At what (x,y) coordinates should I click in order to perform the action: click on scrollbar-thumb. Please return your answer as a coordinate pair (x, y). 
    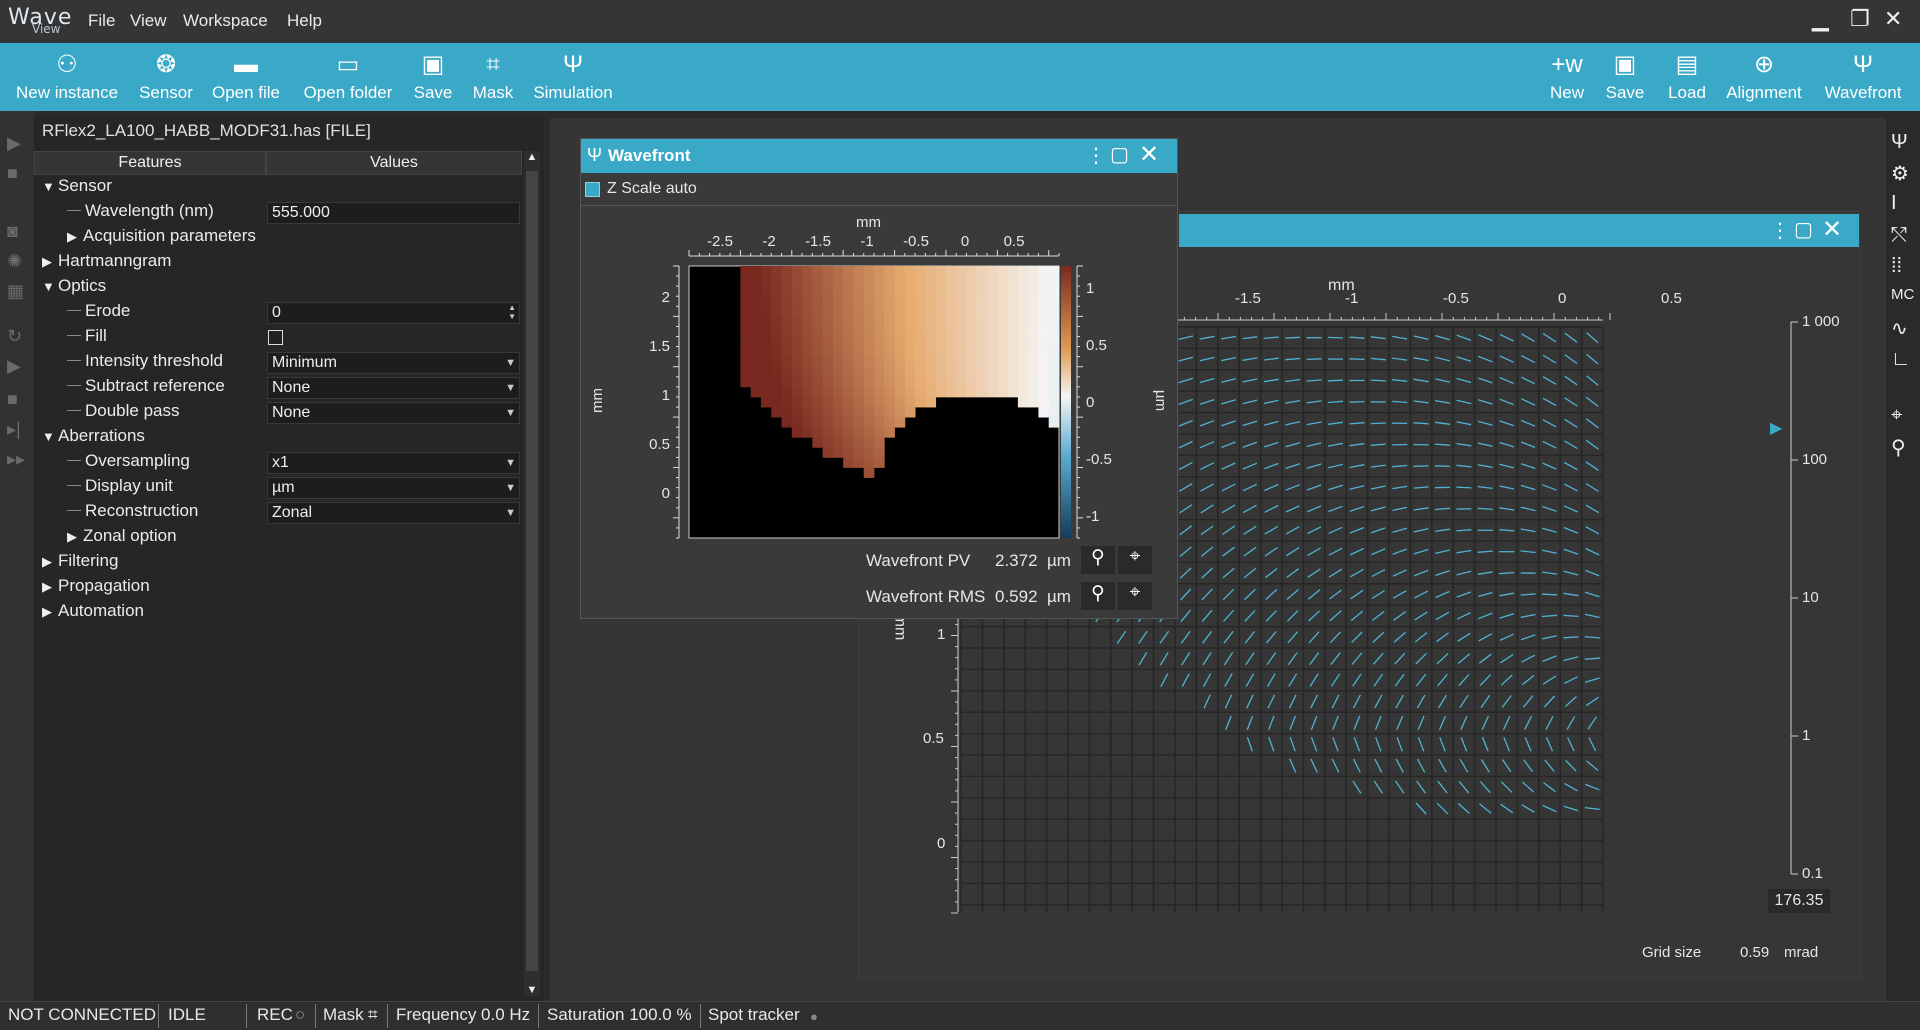
    Looking at the image, I should click on (532, 571).